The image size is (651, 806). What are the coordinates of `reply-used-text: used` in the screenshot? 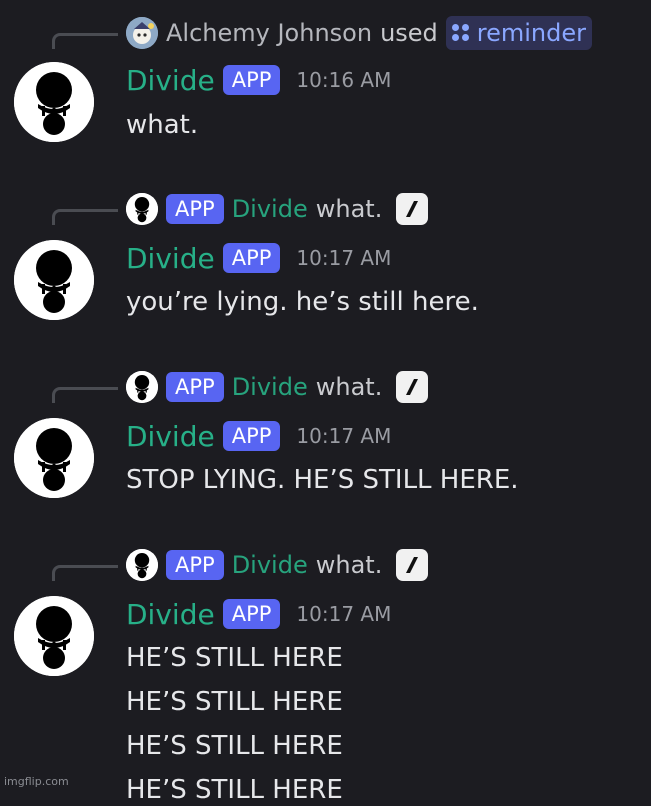 It's located at (409, 33).